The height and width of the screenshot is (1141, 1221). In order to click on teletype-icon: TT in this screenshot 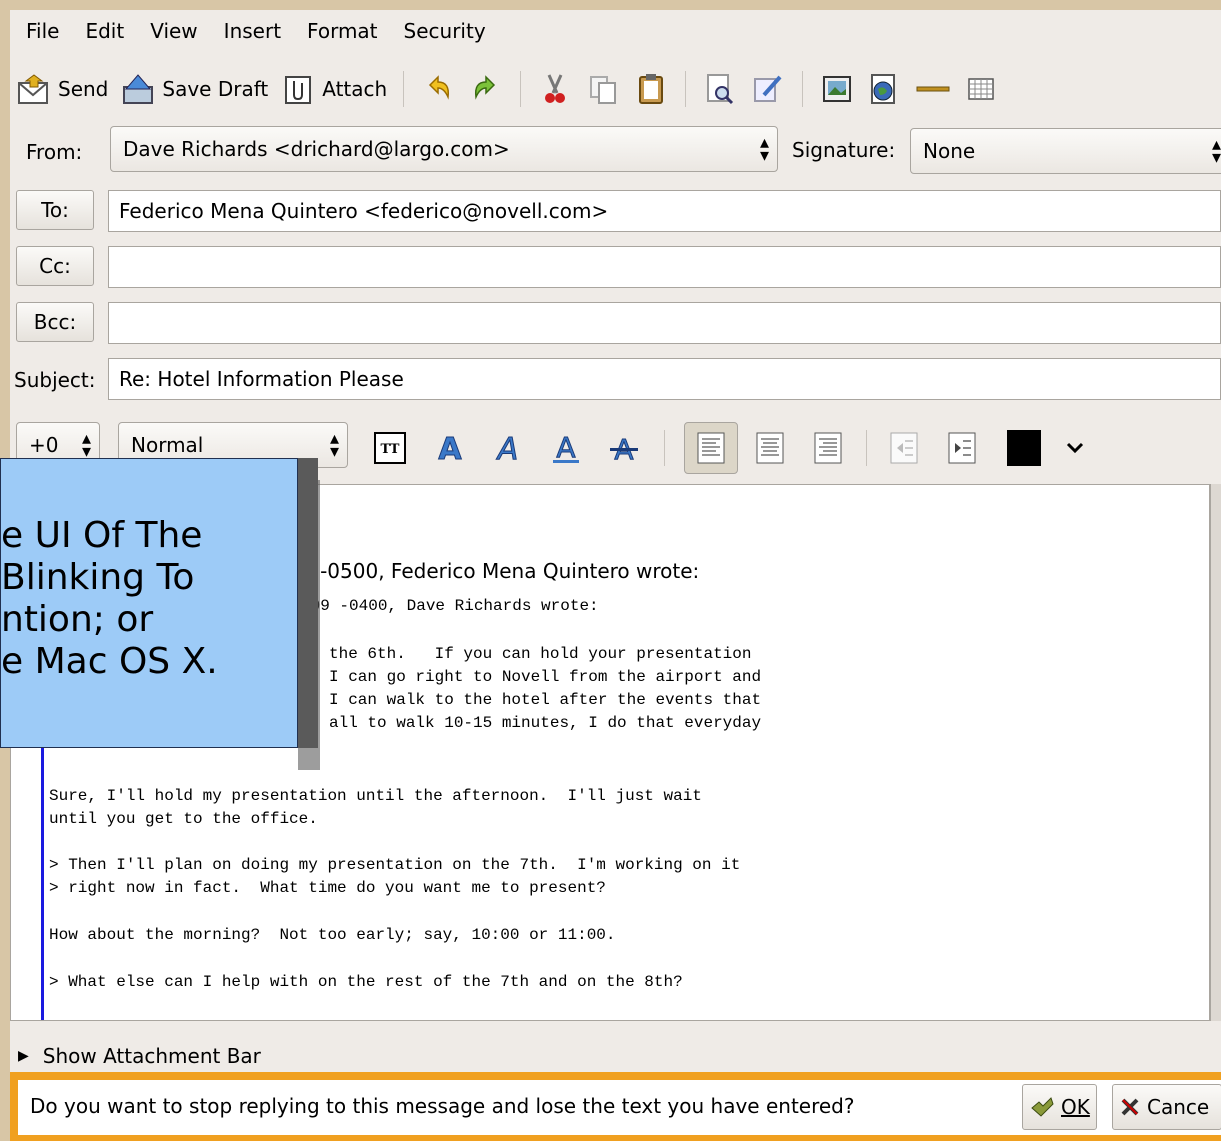, I will do `click(390, 448)`.